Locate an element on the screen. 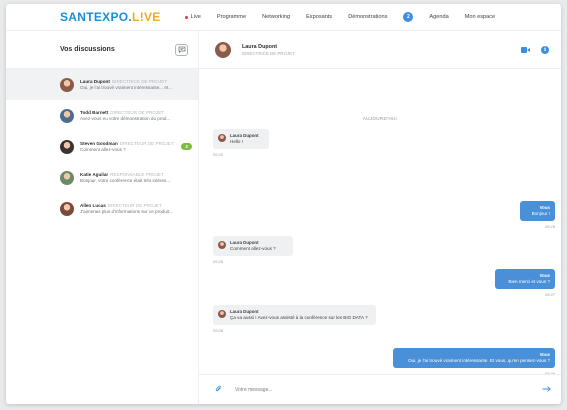 The image size is (567, 410). video-camera-lens-icon is located at coordinates (528, 49).